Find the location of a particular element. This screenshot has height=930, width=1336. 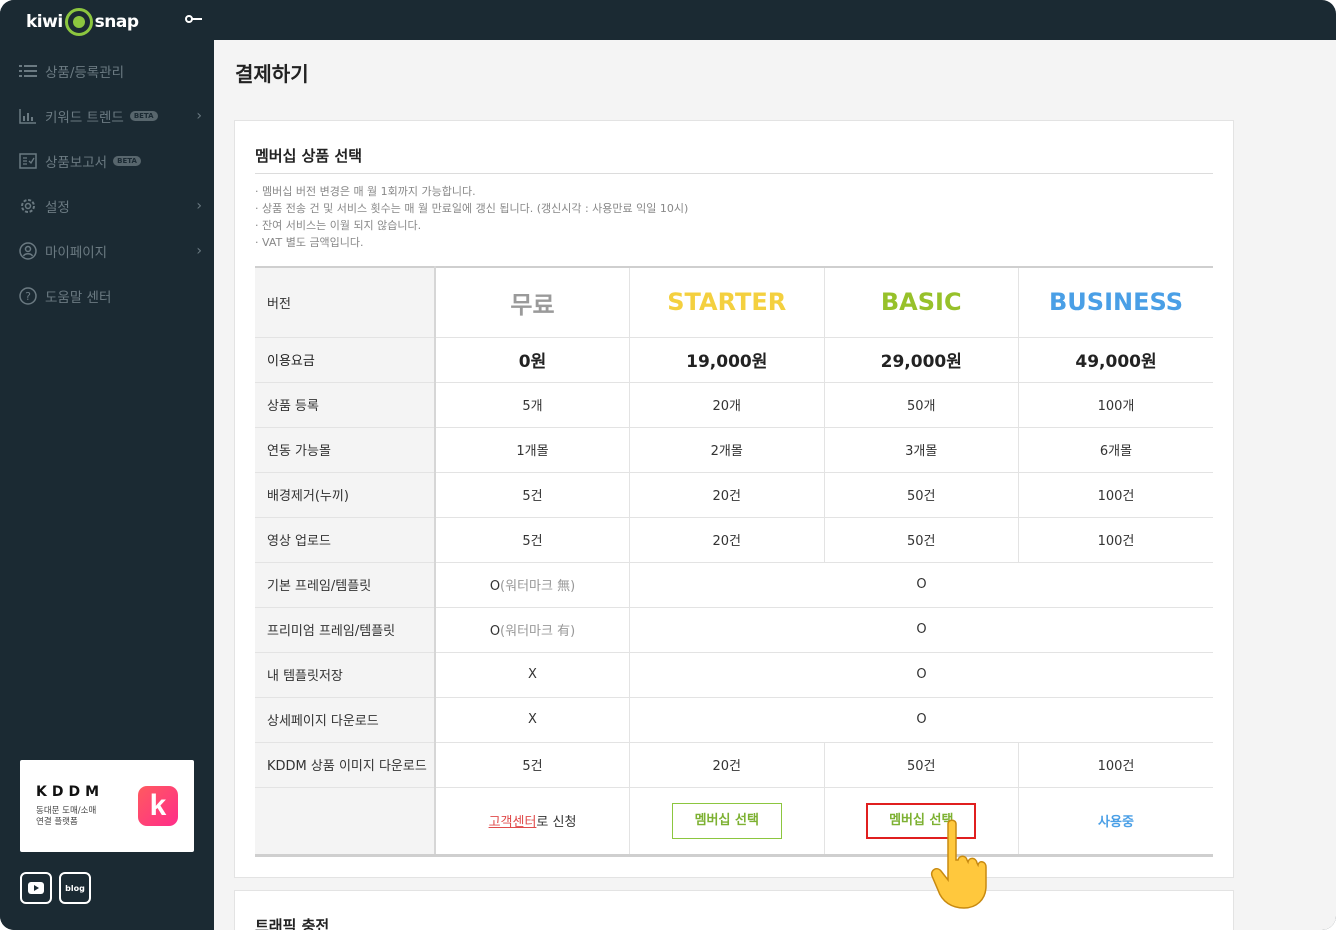

sidebar-item-keyword-trend: 키워드 트렌드 BETA › is located at coordinates (111, 115).